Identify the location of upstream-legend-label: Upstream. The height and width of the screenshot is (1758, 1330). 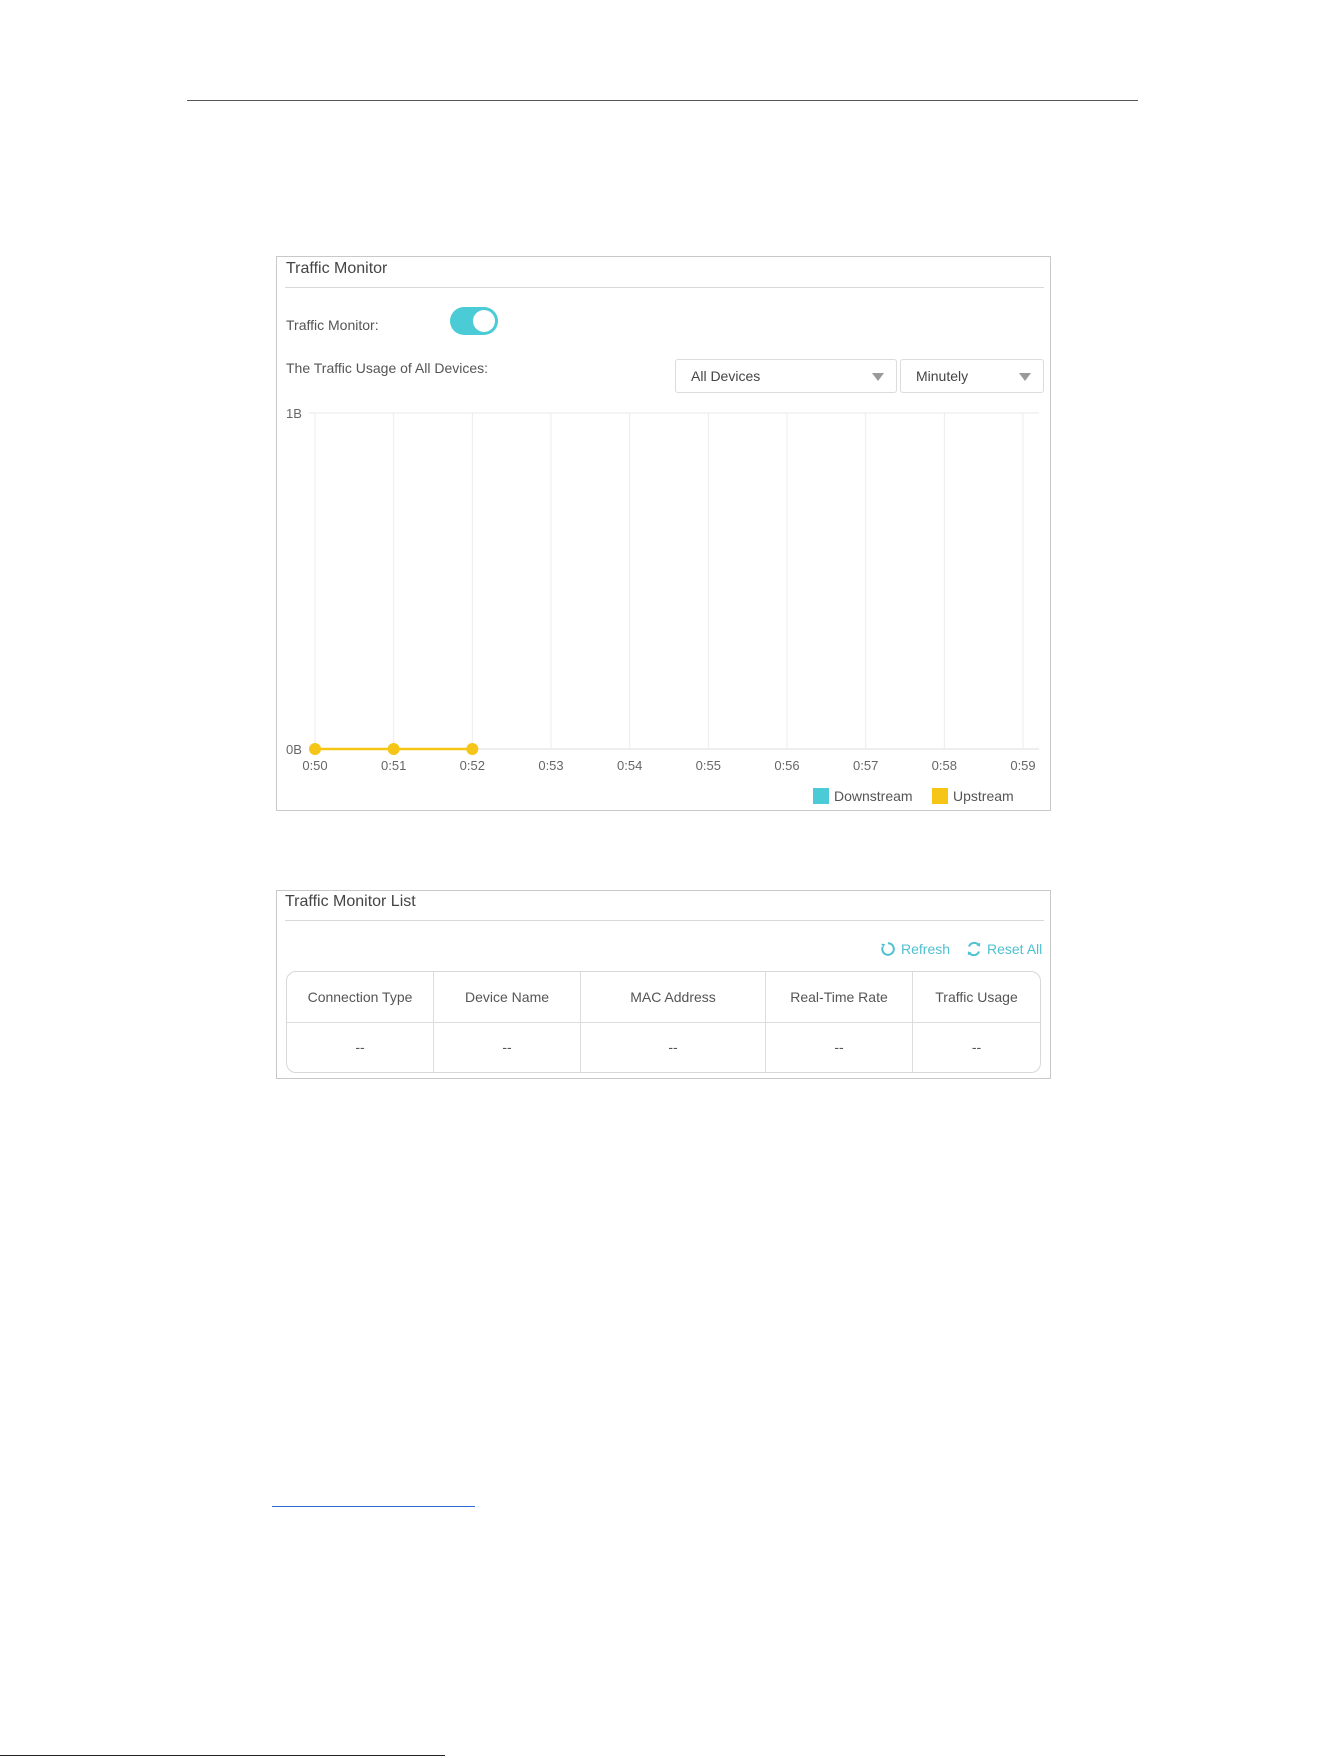
(983, 796).